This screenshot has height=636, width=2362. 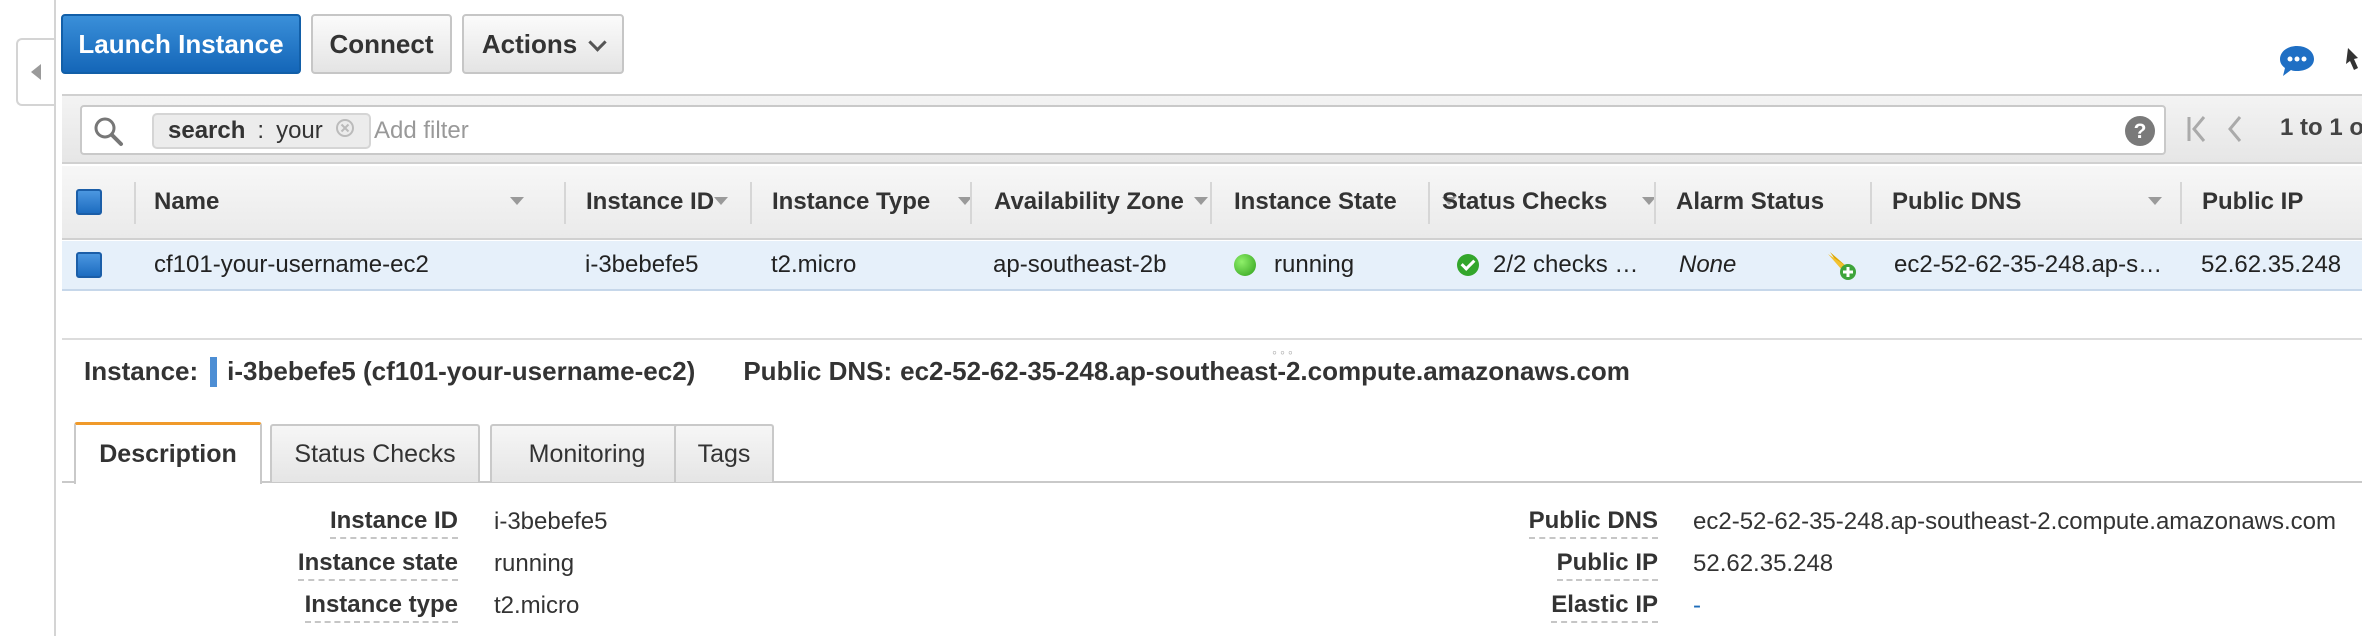 I want to click on cell-instance-state: running, so click(x=1334, y=265).